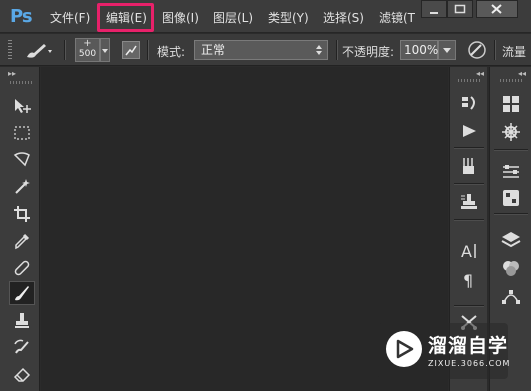 The image size is (531, 391). Describe the element at coordinates (22, 293) in the screenshot. I see `brush-tool-icon` at that location.